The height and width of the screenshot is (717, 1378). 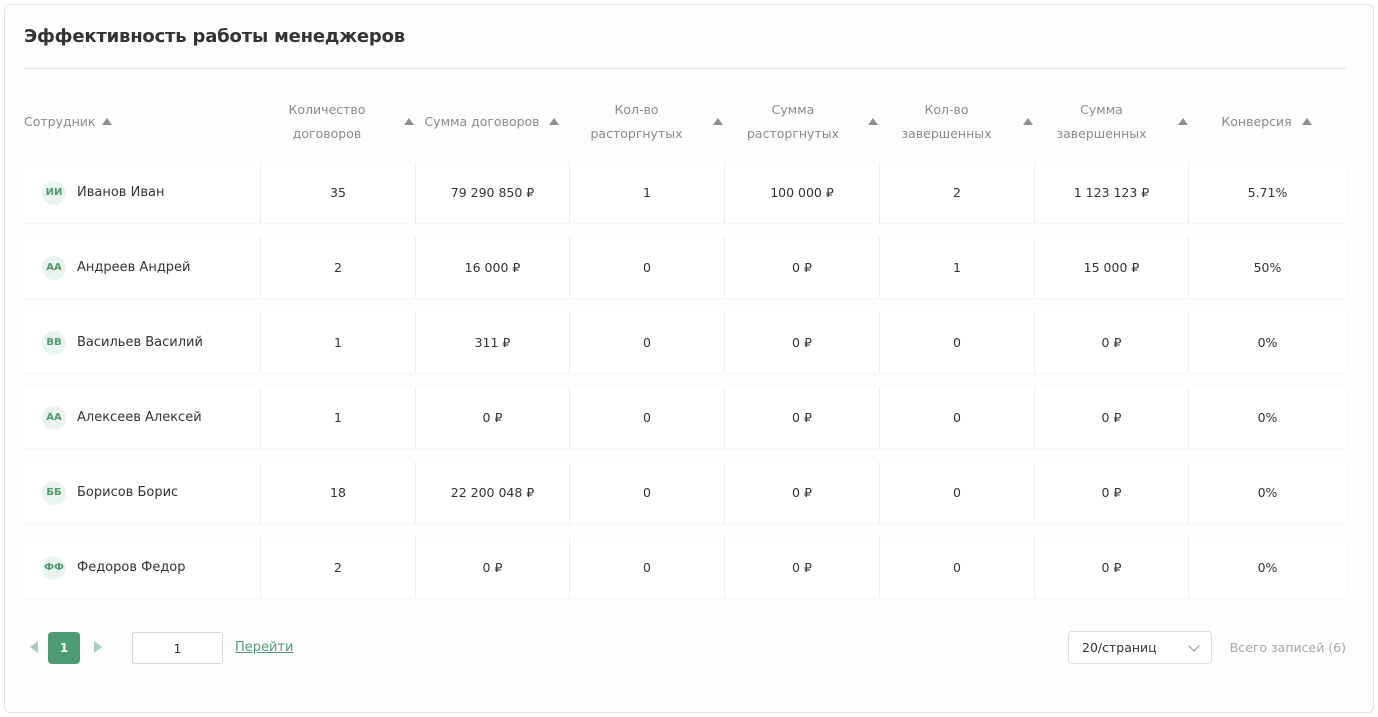 I want to click on table-row: ФФ Федоров Федор 2 0 ₽ 0 0 ₽ 0 0 ₽ 0%, so click(x=685, y=567).